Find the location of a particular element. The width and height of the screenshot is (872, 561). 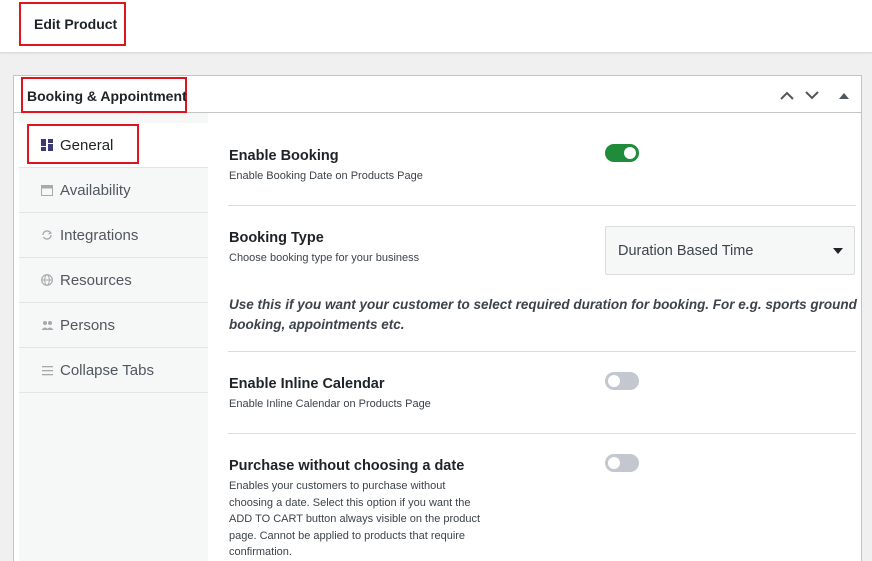

top-bar: Edit Product is located at coordinates (436, 26).